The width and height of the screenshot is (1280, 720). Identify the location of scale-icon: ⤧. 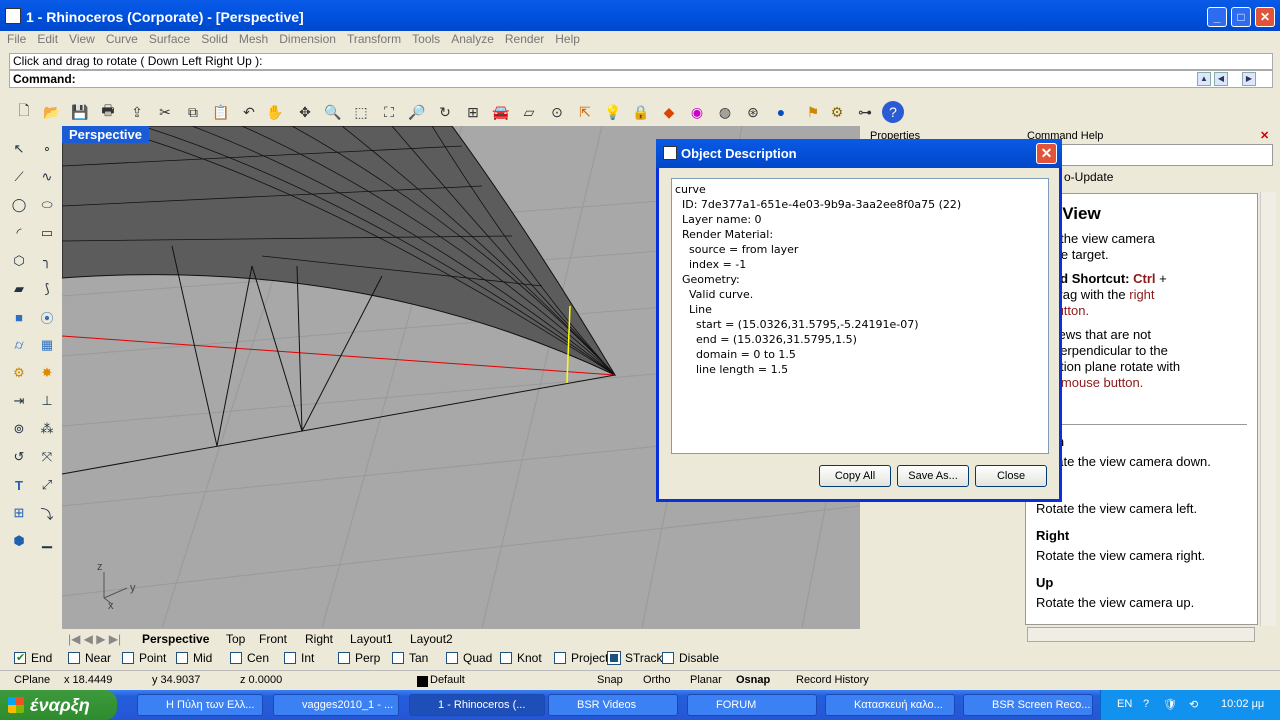
(47, 457).